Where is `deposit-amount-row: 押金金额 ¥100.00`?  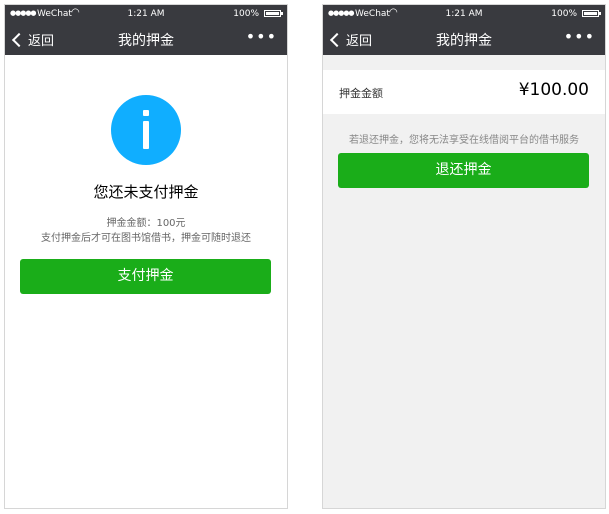
deposit-amount-row: 押金金额 ¥100.00 is located at coordinates (464, 92).